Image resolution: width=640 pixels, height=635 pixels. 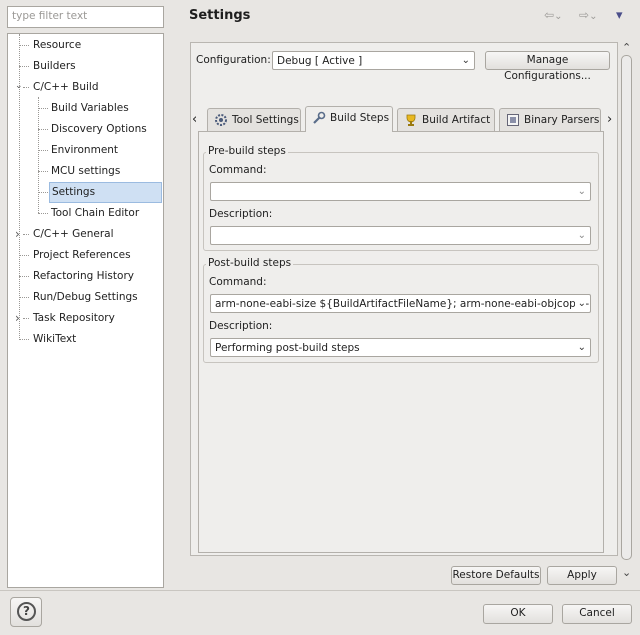 I want to click on tree-item-label: Run/Debug Settings, so click(x=85, y=297).